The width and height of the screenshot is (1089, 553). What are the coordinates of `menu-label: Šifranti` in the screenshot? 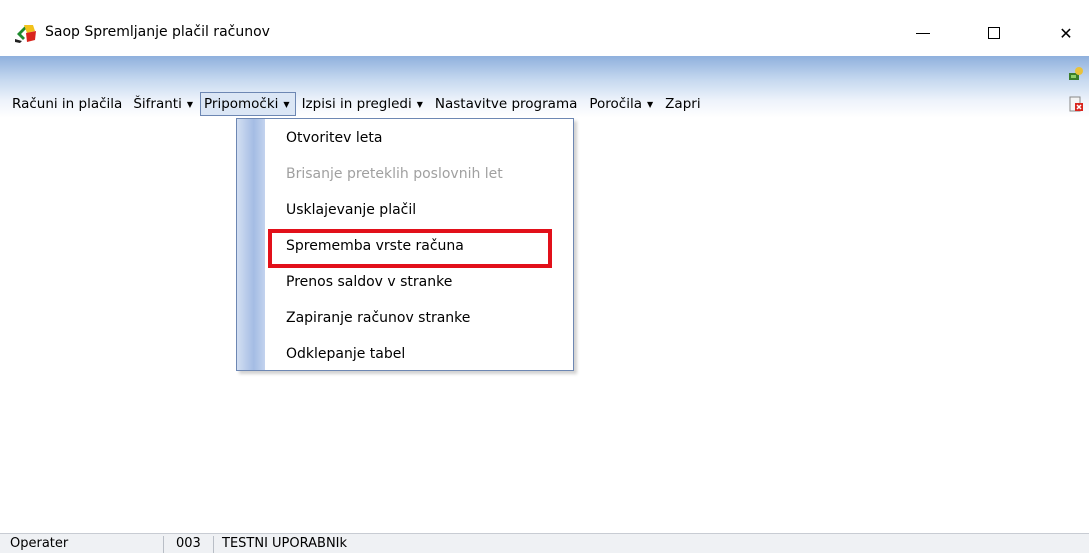 It's located at (157, 104).